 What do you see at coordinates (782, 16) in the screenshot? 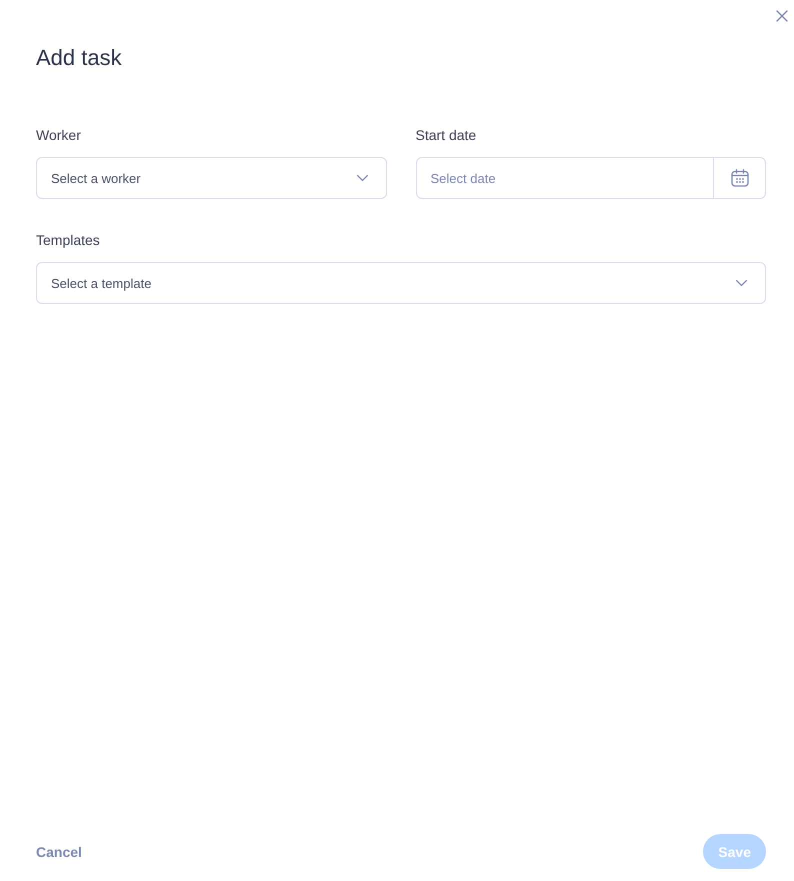
I see `close-icon` at bounding box center [782, 16].